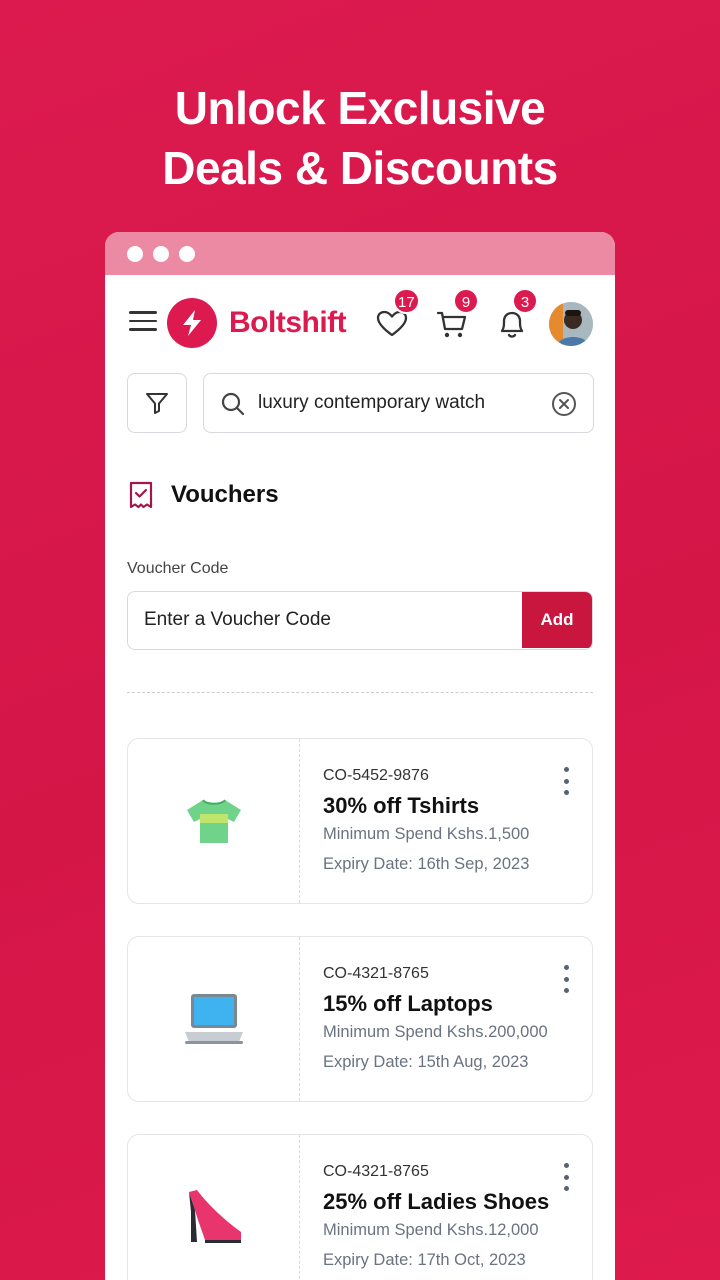 The image size is (720, 1280). Describe the element at coordinates (225, 494) in the screenshot. I see `page-title: Vouchers` at that location.